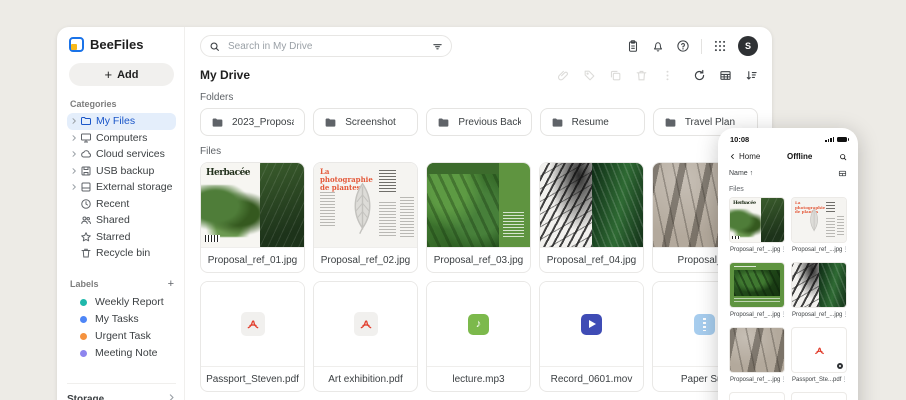 The height and width of the screenshot is (400, 906). I want to click on search-input, so click(326, 46).